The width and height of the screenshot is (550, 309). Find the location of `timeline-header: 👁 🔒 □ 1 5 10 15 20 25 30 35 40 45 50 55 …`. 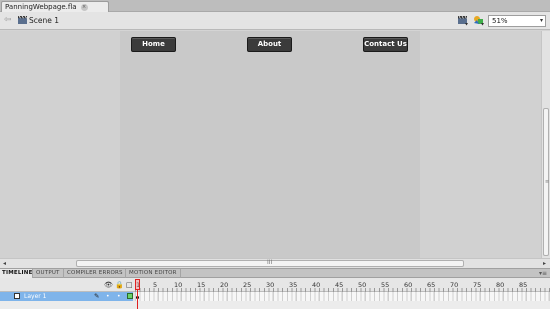

timeline-header: 👁 🔒 □ 1 5 10 15 20 25 30 35 40 45 50 55 … is located at coordinates (275, 285).